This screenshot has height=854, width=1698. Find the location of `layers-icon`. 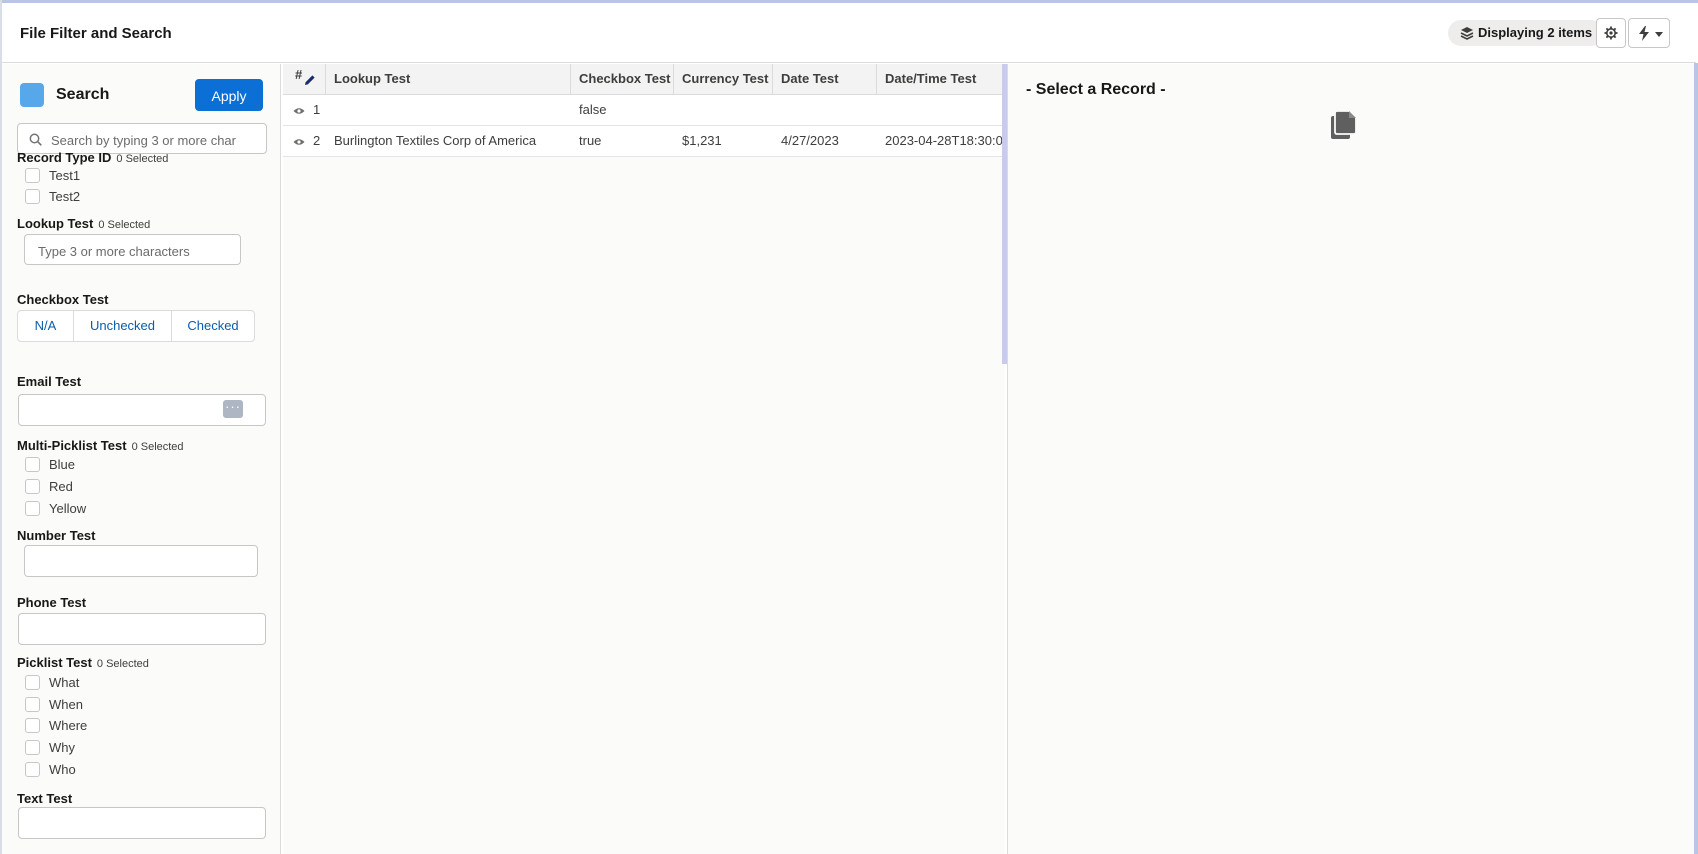

layers-icon is located at coordinates (1467, 33).